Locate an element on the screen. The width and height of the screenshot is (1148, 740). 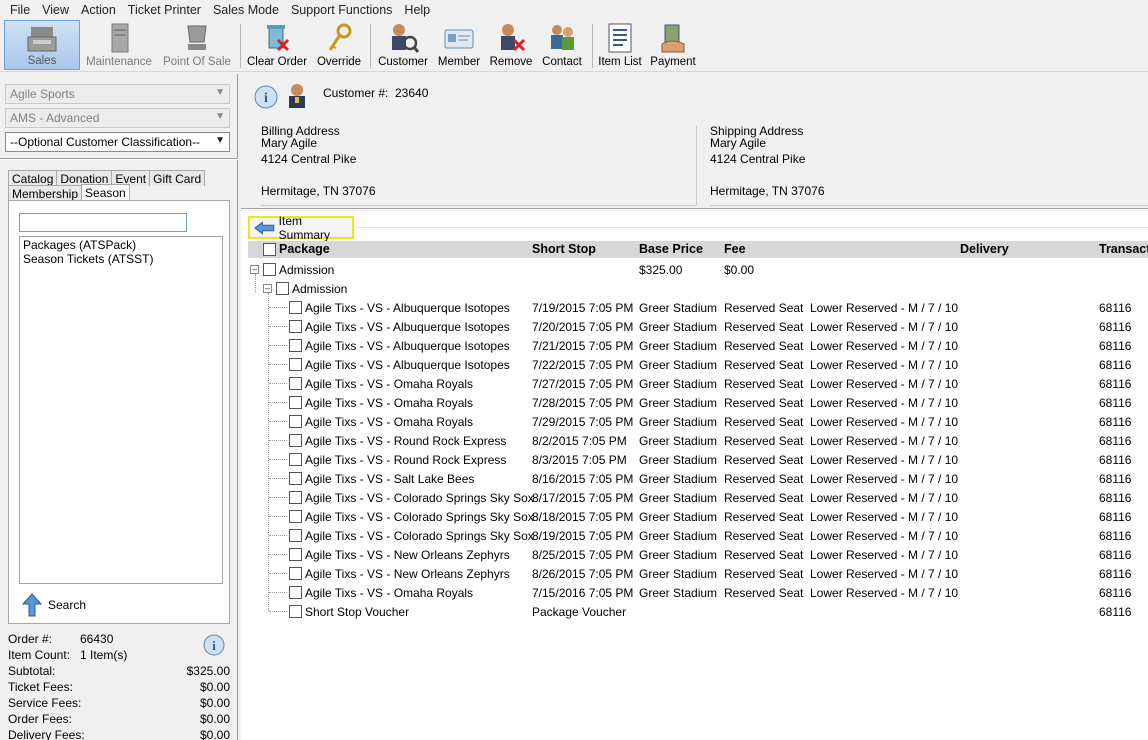
season-search-input is located at coordinates (103, 222).